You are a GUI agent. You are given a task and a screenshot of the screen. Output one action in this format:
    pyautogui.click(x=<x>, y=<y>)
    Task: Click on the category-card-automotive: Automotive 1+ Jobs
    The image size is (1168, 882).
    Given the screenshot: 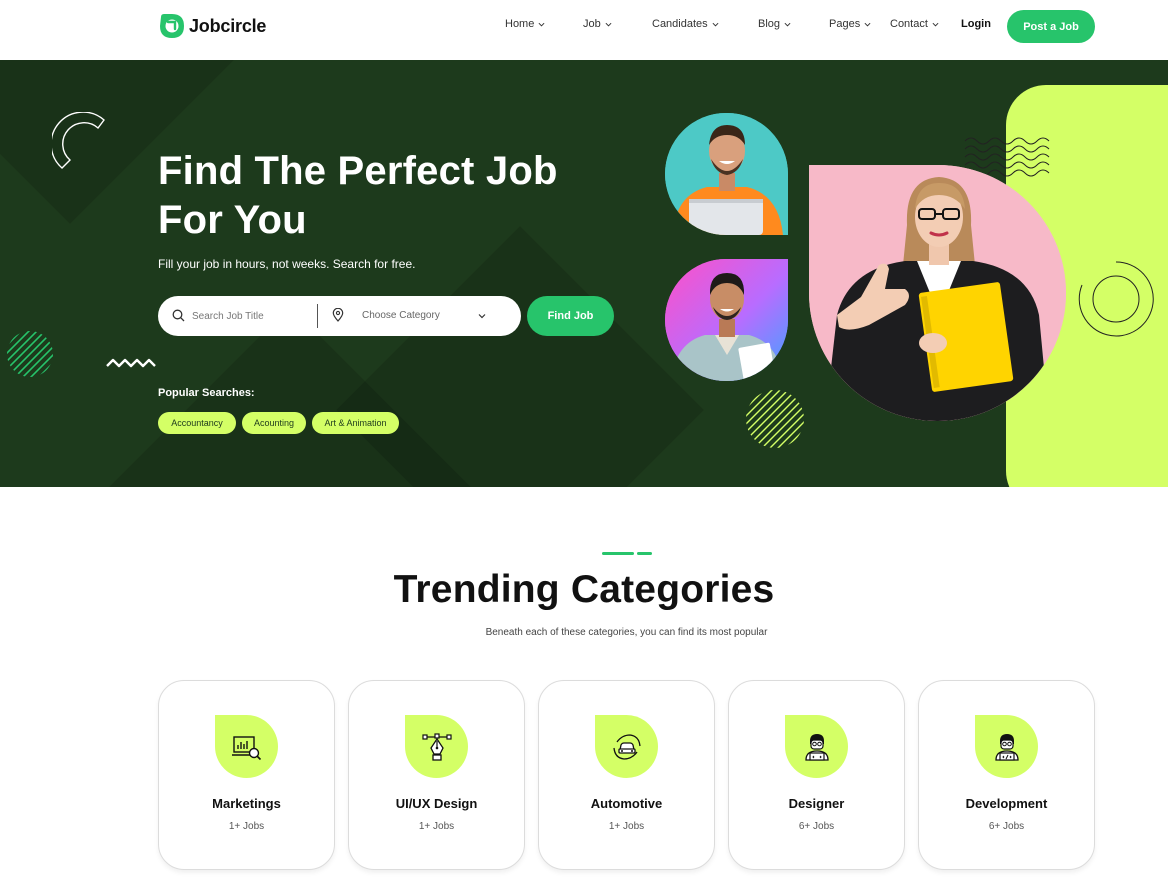 What is the action you would take?
    pyautogui.click(x=626, y=775)
    